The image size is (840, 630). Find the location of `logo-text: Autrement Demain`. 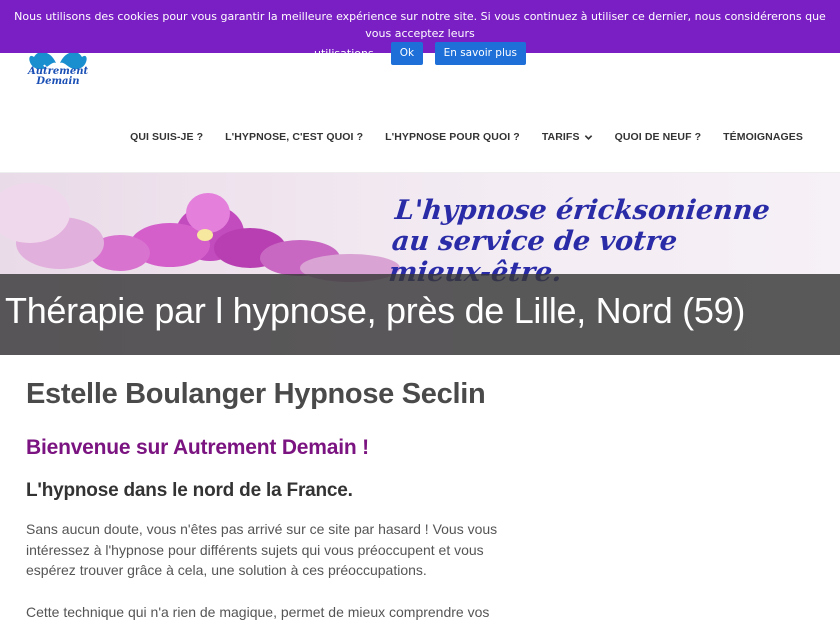

logo-text: Autrement Demain is located at coordinates (58, 77).